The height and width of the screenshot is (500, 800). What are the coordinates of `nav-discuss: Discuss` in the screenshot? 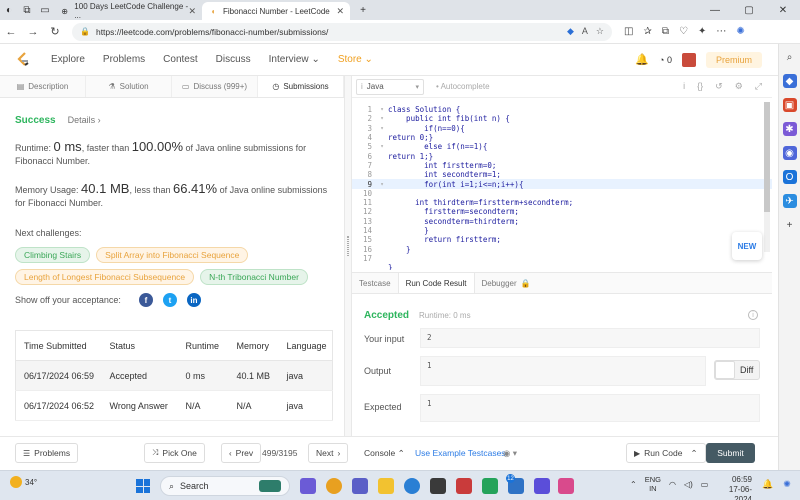 It's located at (233, 59).